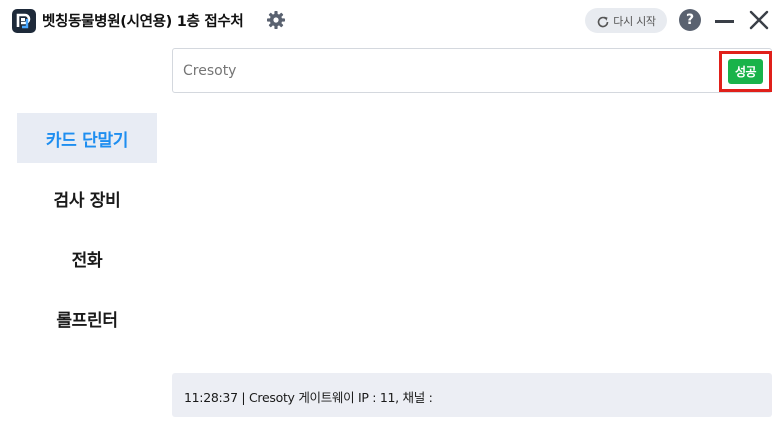 The width and height of the screenshot is (782, 426). I want to click on close-icon, so click(759, 20).